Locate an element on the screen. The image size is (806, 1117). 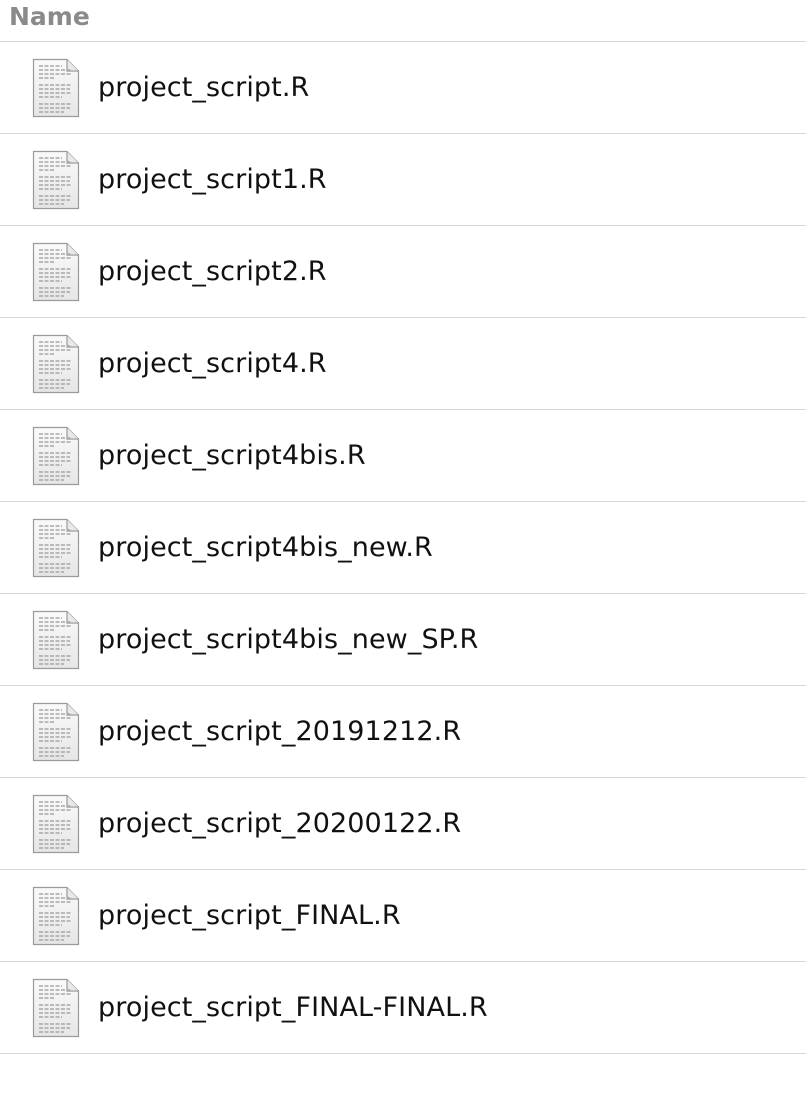
file-name-label: project_script4bis.R is located at coordinates (232, 455).